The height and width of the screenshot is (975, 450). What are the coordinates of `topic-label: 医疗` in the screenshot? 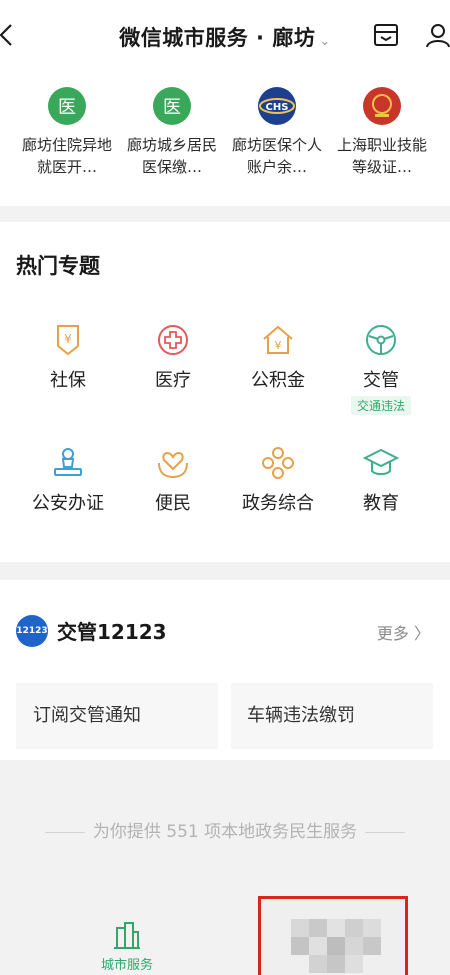 It's located at (173, 380).